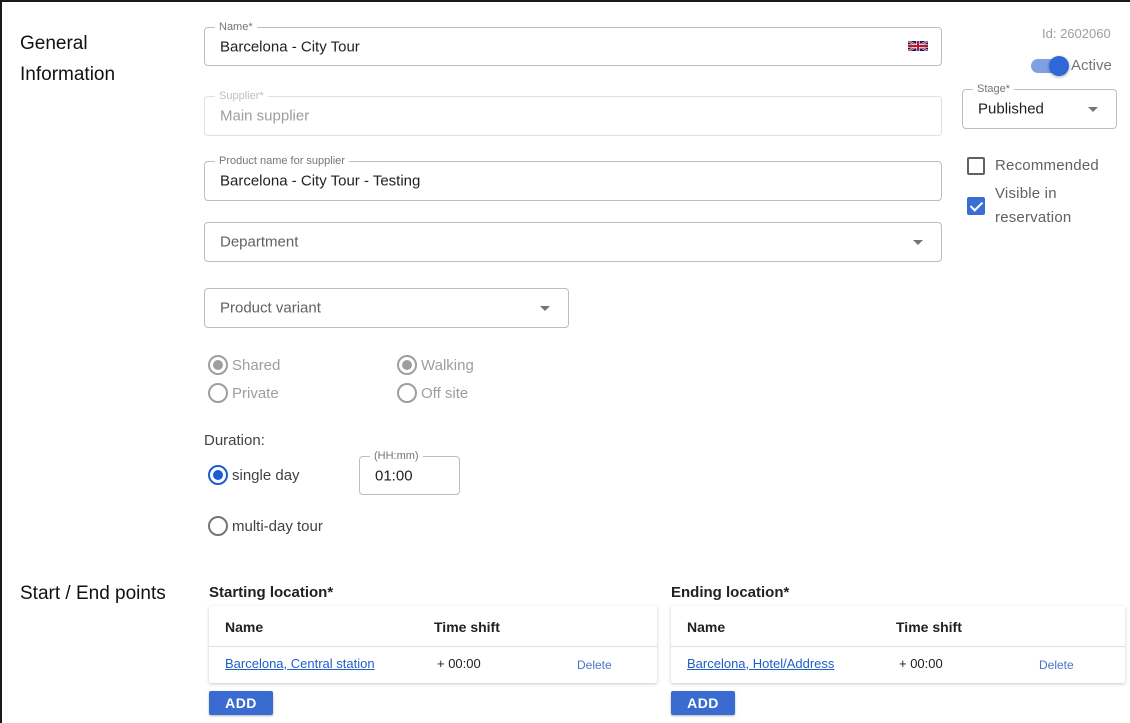 This screenshot has width=1130, height=723. I want to click on product-name-supplier-label: Product name for supplier, so click(282, 161).